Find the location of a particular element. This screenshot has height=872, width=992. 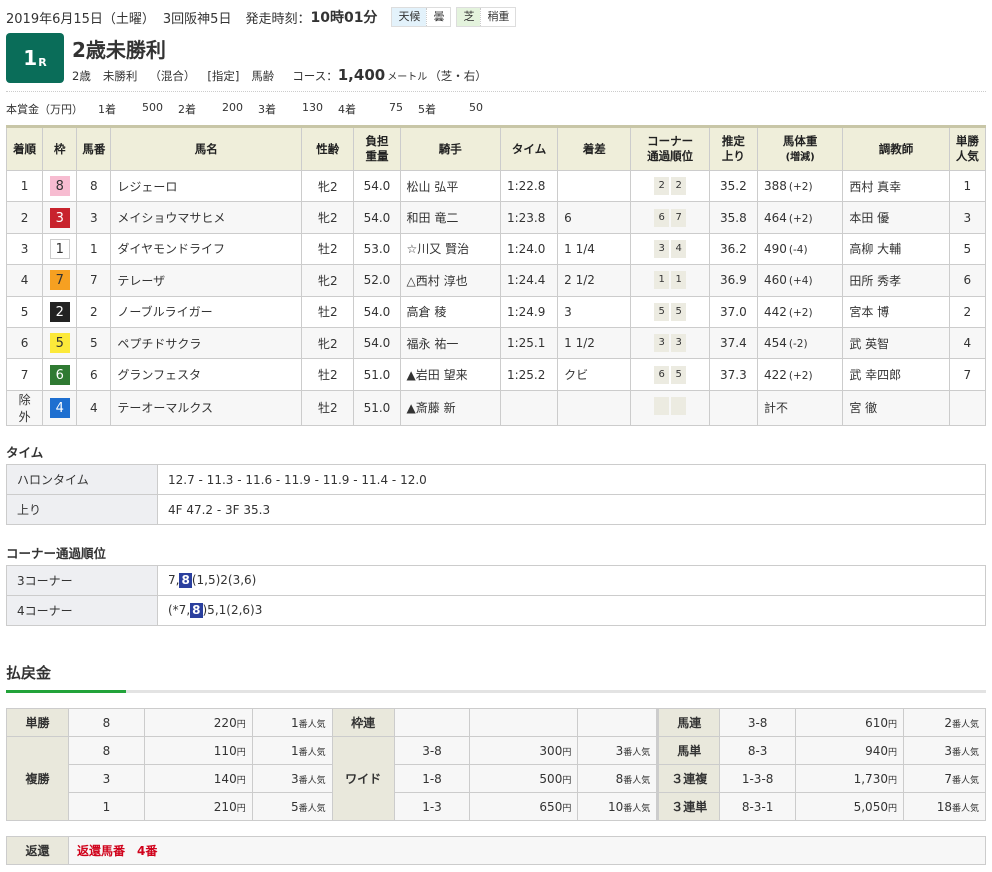

horse-number: 3 is located at coordinates (94, 217).